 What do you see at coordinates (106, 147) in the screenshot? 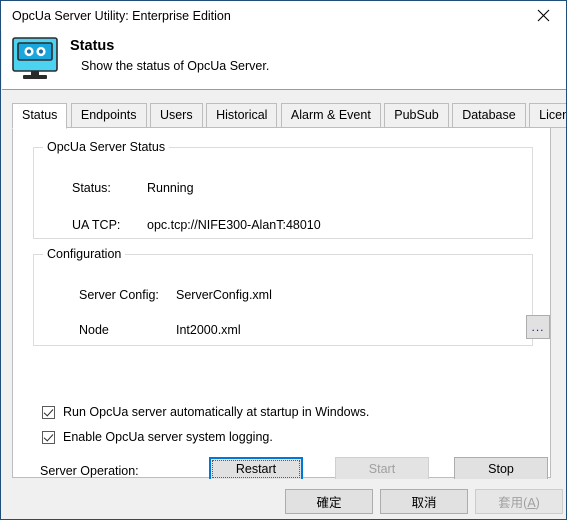
I see `group-legend-server-status: OpcUa Server Status` at bounding box center [106, 147].